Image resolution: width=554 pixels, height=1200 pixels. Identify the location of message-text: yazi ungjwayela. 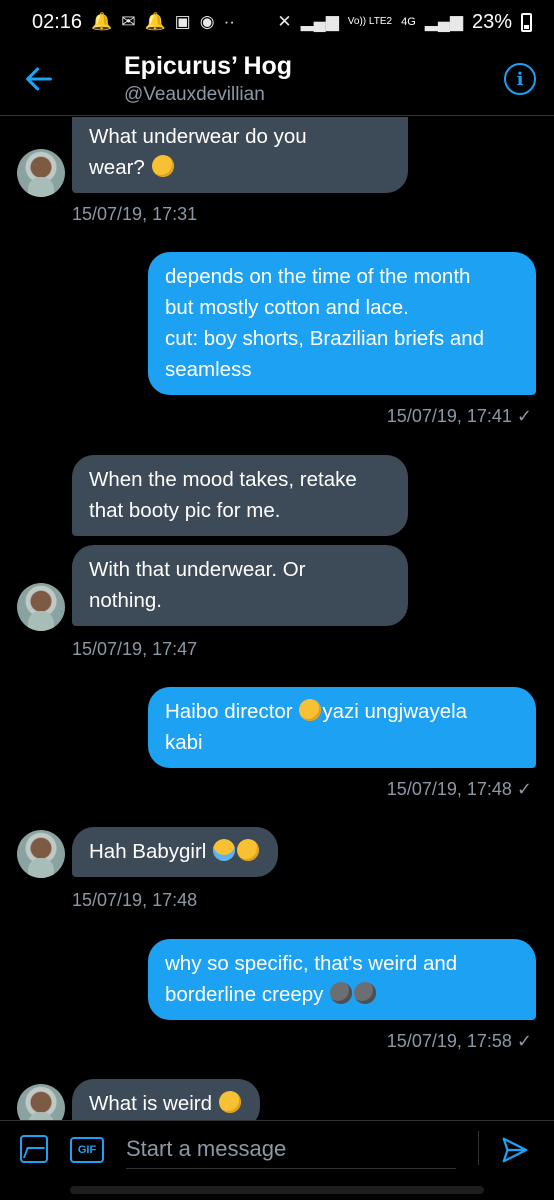
(395, 711).